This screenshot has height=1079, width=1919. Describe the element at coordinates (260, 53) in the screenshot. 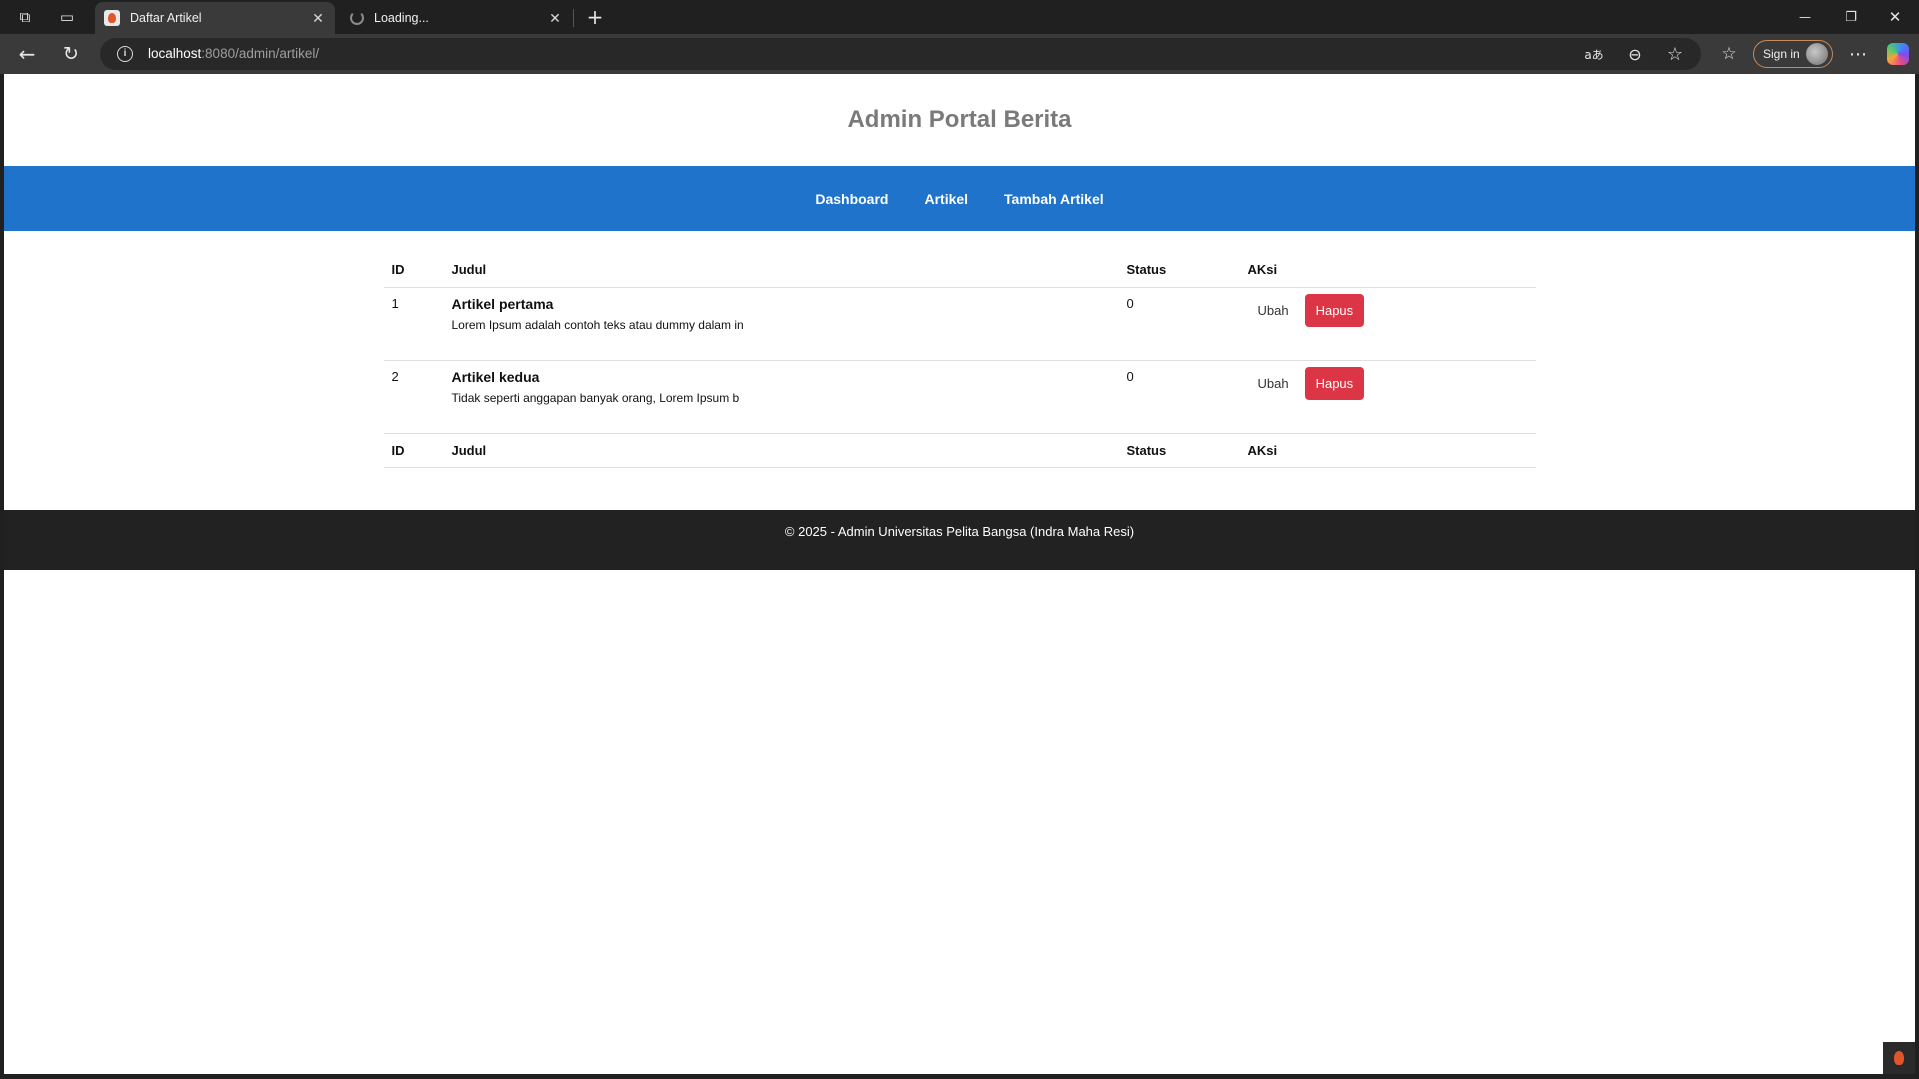

I see `url-path: :8080/admin/artikel/` at that location.